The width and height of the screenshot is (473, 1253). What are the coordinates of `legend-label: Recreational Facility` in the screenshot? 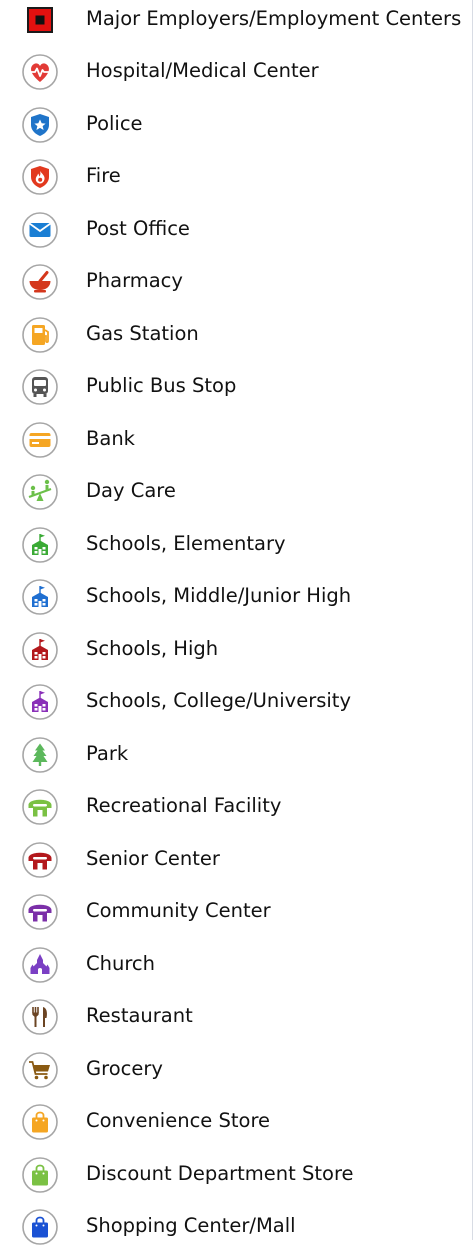 It's located at (184, 805).